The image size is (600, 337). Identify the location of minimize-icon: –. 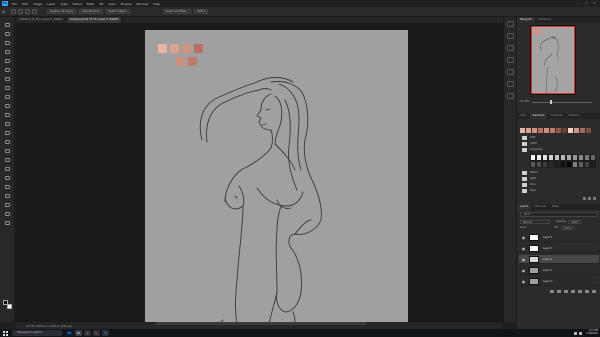
(578, 3).